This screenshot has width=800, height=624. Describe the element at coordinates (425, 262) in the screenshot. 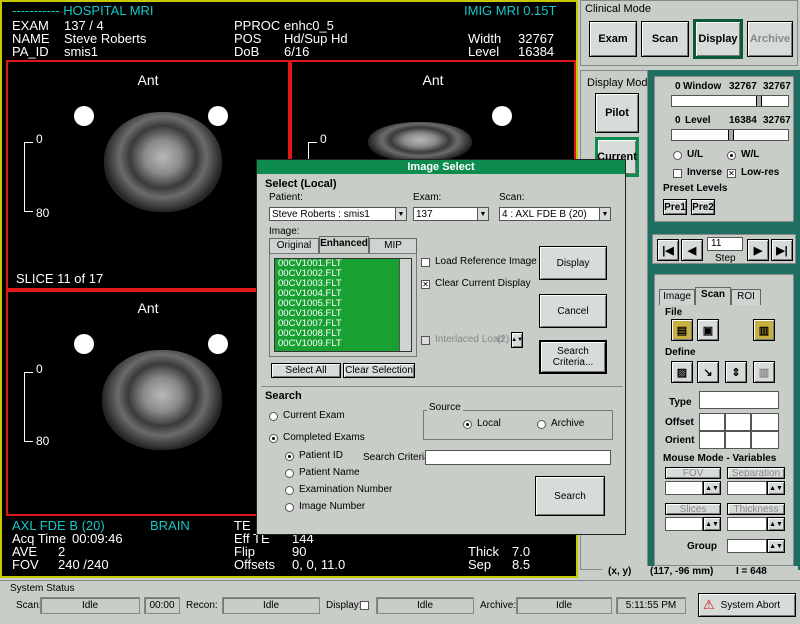

I see `load-reference-checkbox` at that location.